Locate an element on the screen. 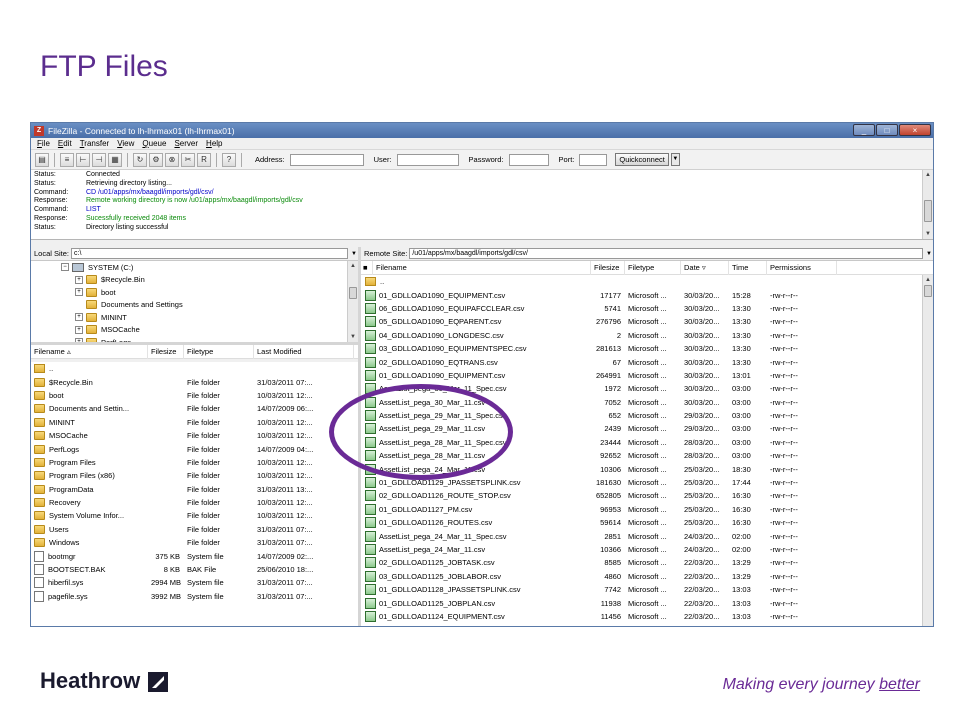 The image size is (960, 720). refresh-icon: ↻ is located at coordinates (140, 159).